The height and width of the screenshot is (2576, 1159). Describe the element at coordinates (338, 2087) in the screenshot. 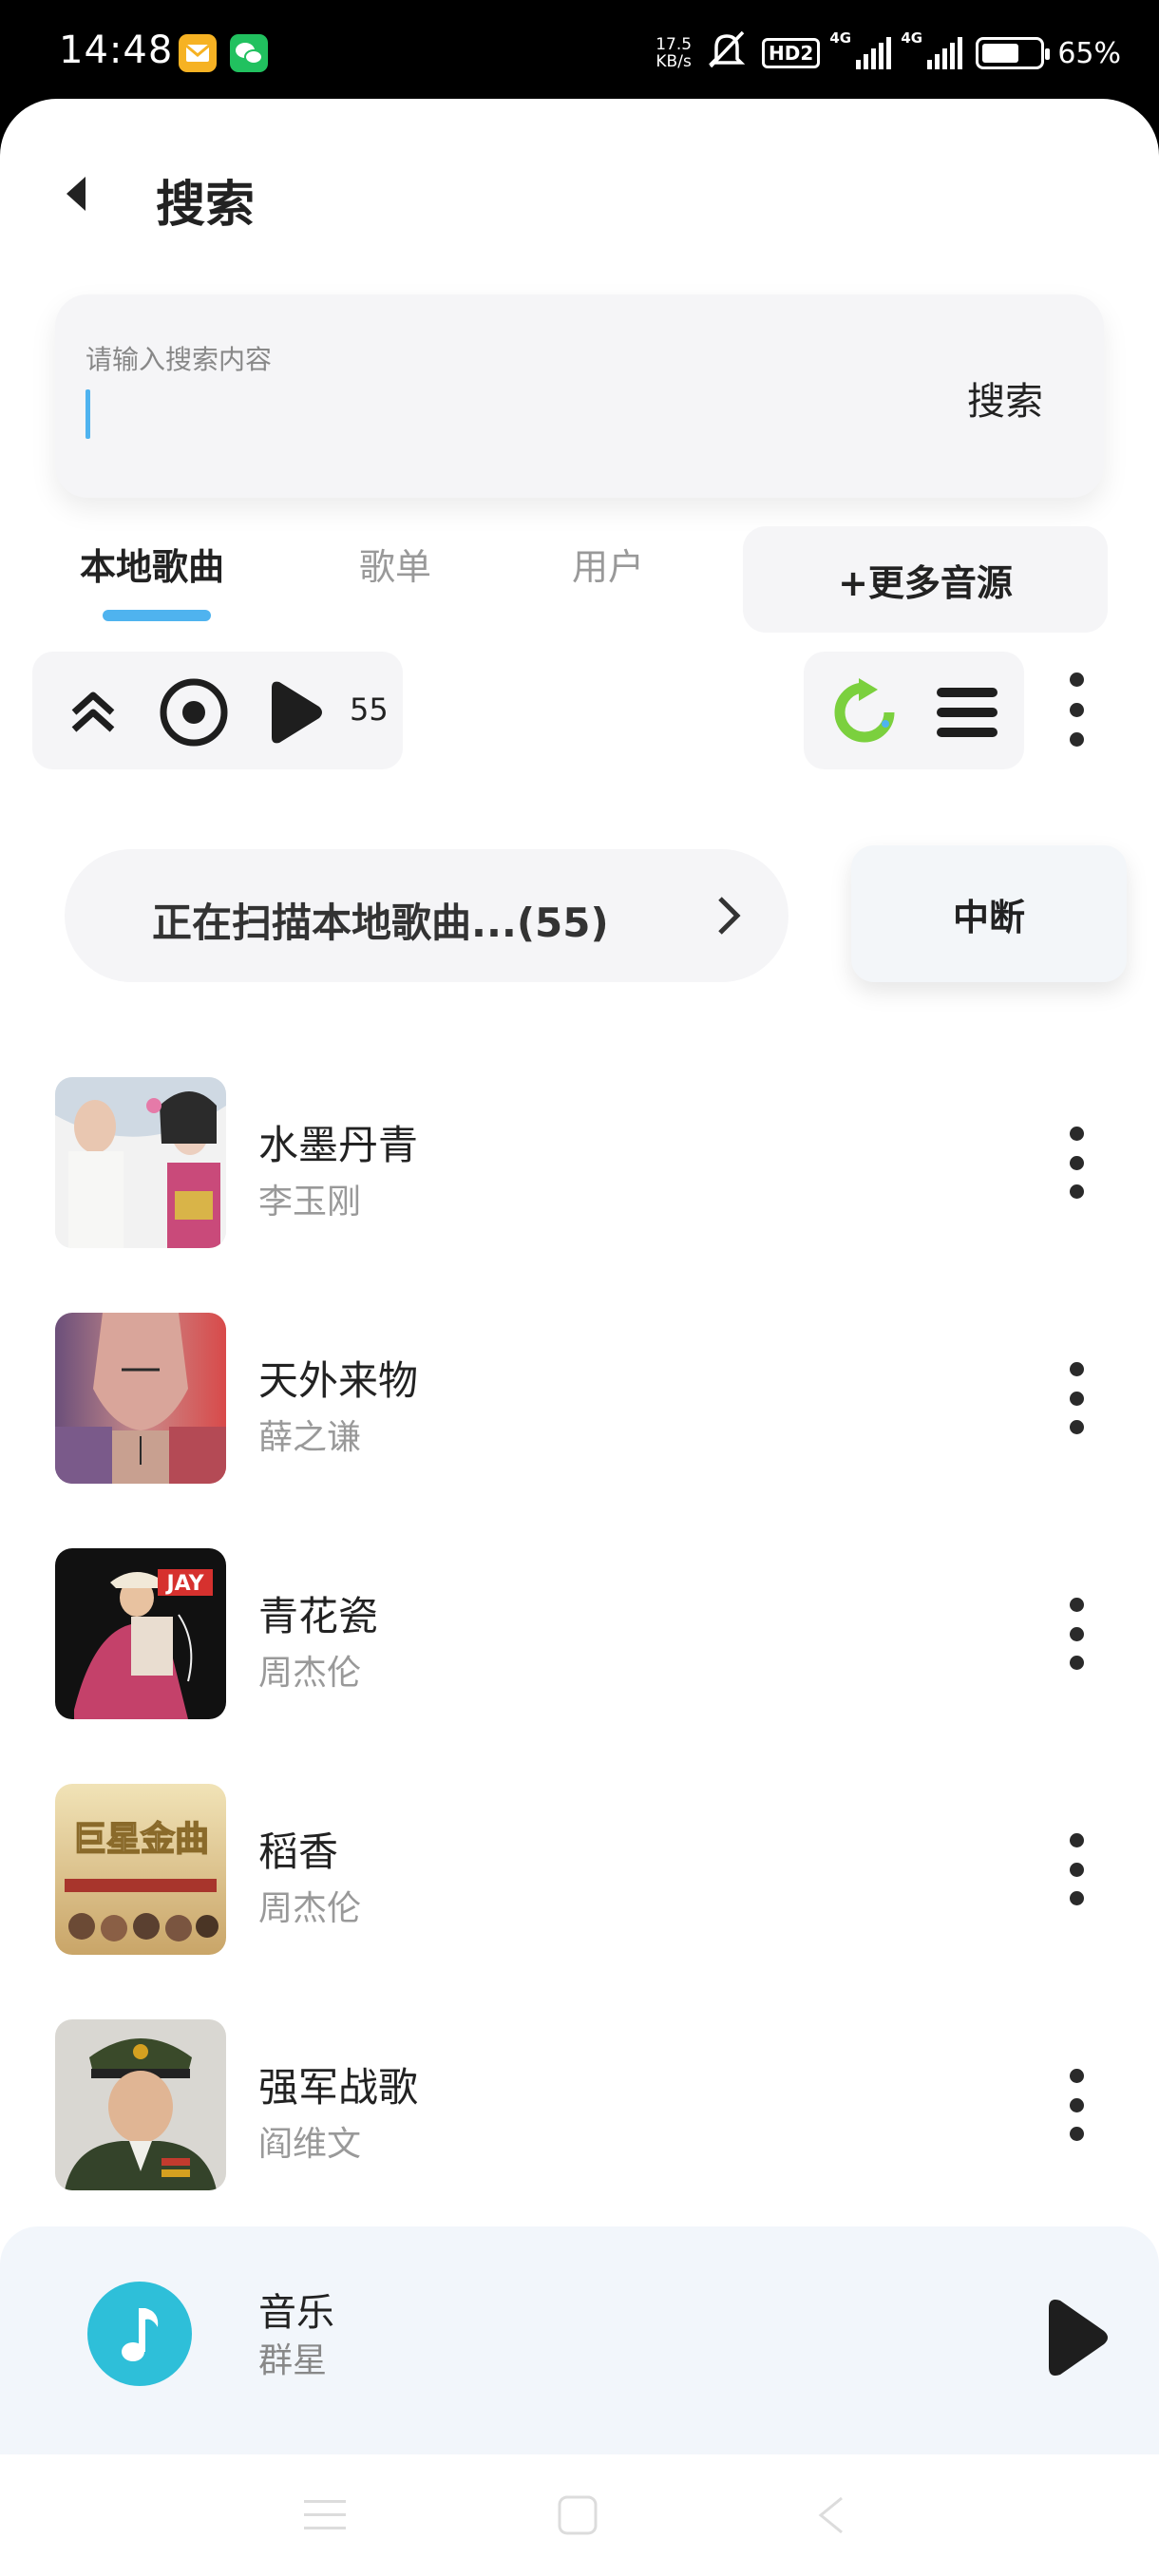

I see `song-title: 强军战歌` at that location.